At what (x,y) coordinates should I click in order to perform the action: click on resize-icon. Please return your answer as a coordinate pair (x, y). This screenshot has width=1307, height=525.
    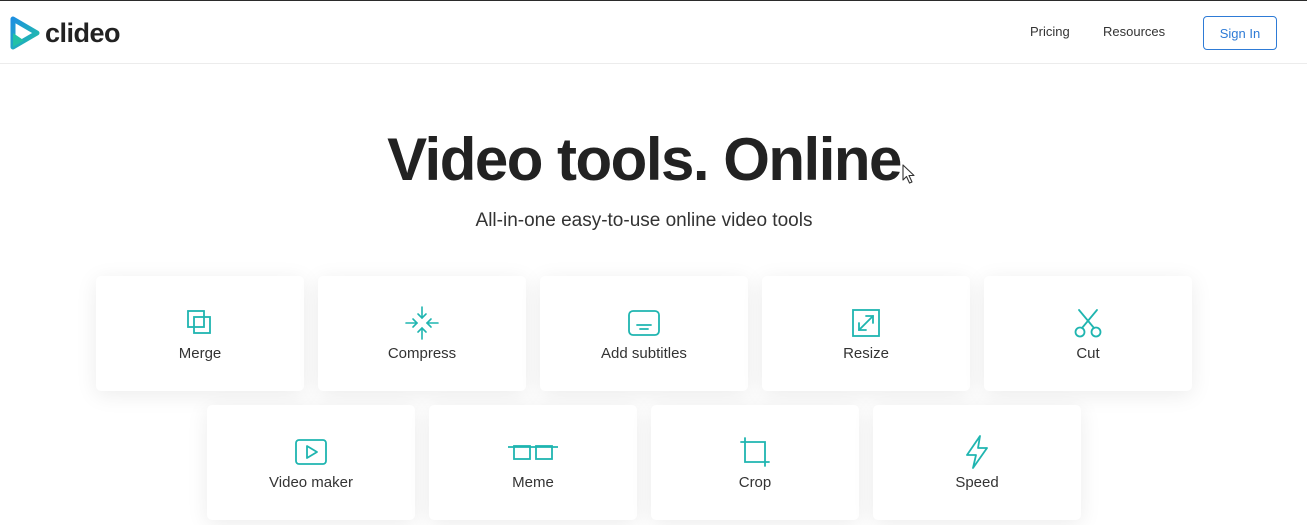
    Looking at the image, I should click on (866, 323).